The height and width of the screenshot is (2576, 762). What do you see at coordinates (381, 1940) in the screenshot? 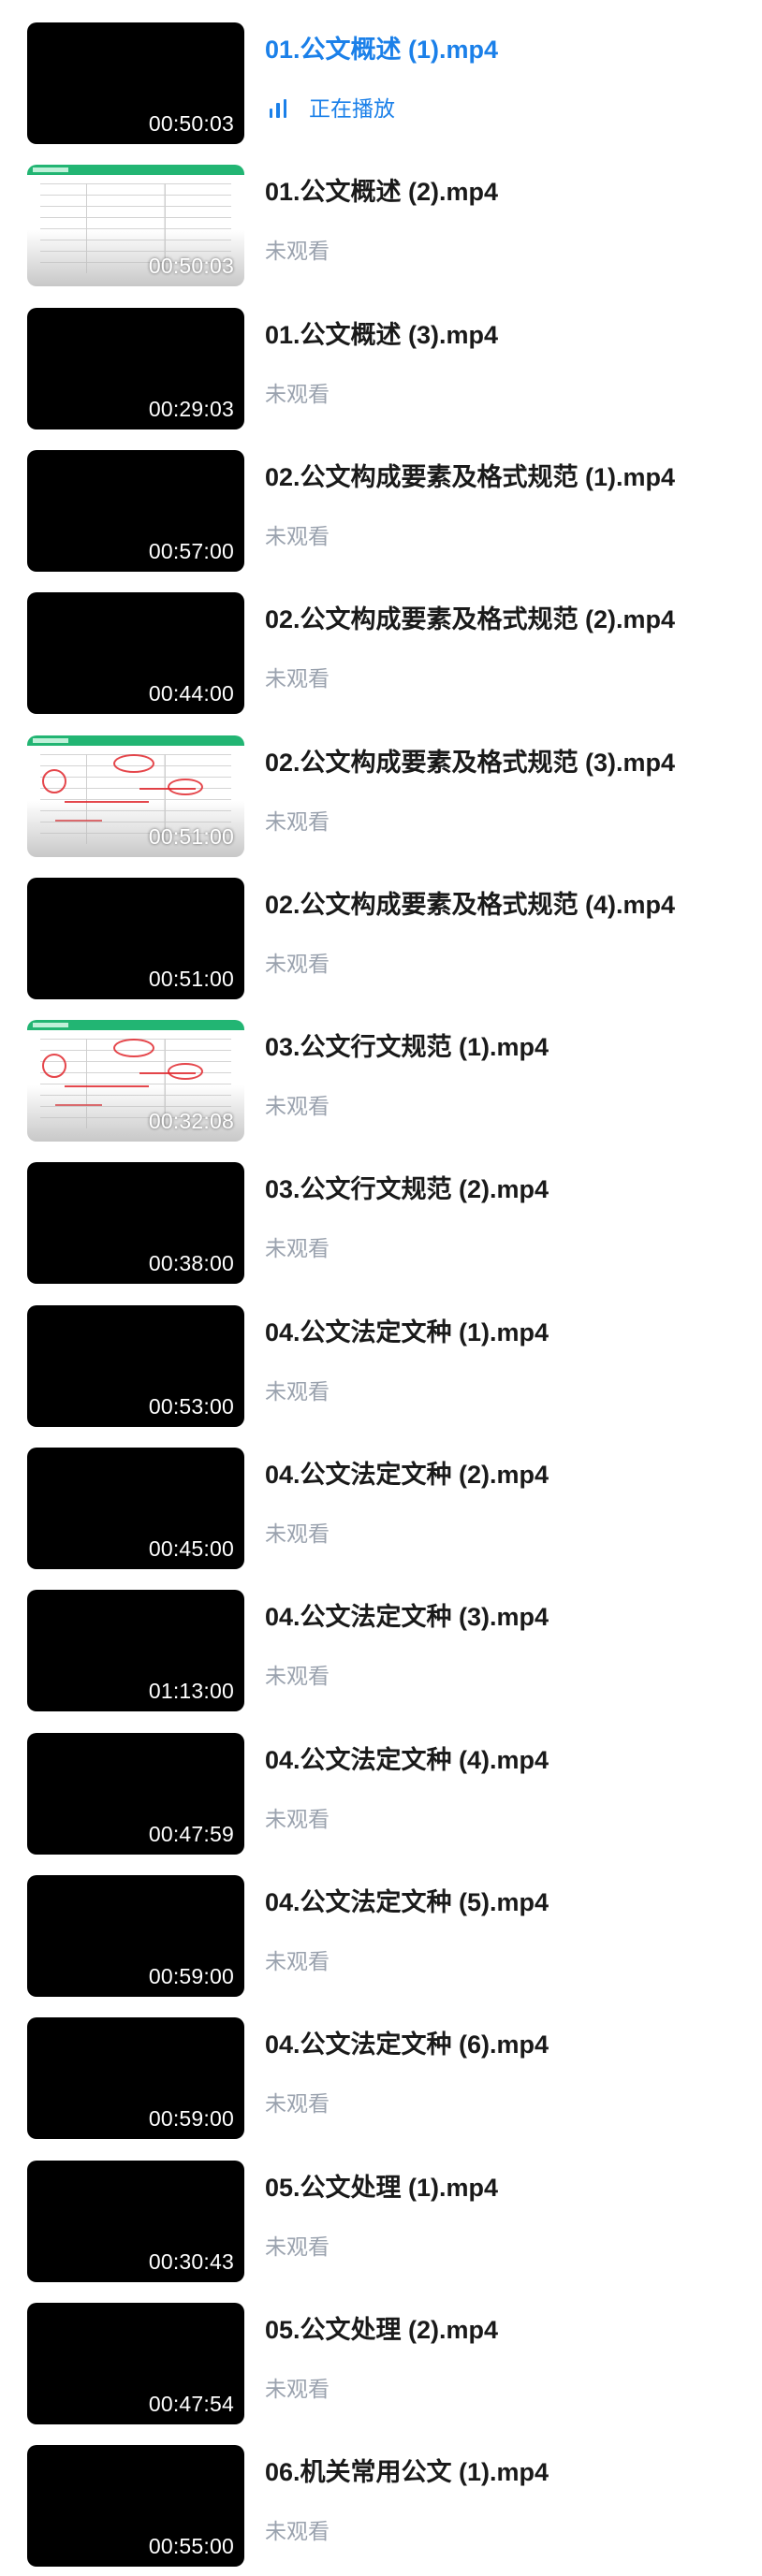
I see `playlist-item: 00:59:00 04.公文法定文种 (5).mp4 未观看` at bounding box center [381, 1940].